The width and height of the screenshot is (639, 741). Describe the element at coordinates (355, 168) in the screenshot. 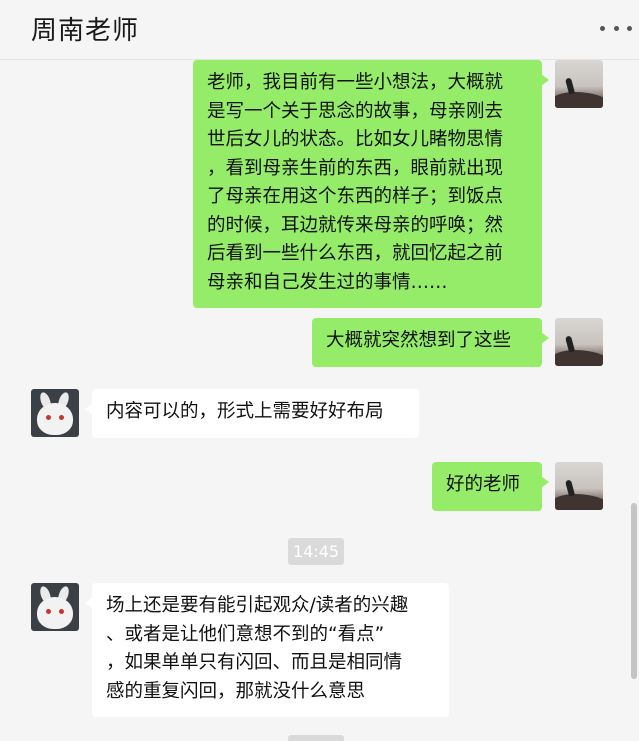

I see `message-line: ，看到母亲生前的东西，眼前就出现` at that location.